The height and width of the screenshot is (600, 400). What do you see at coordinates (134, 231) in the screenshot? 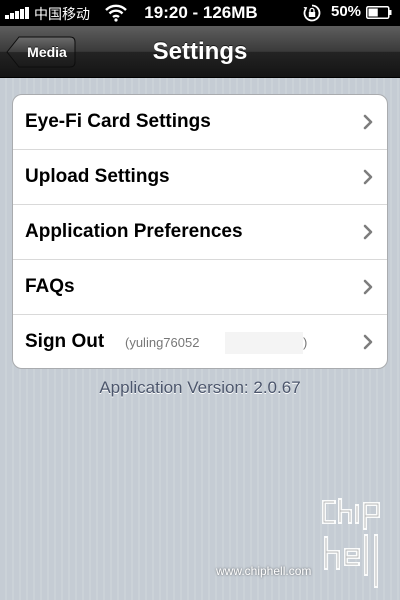
I see `row-label: Application Preferences` at bounding box center [134, 231].